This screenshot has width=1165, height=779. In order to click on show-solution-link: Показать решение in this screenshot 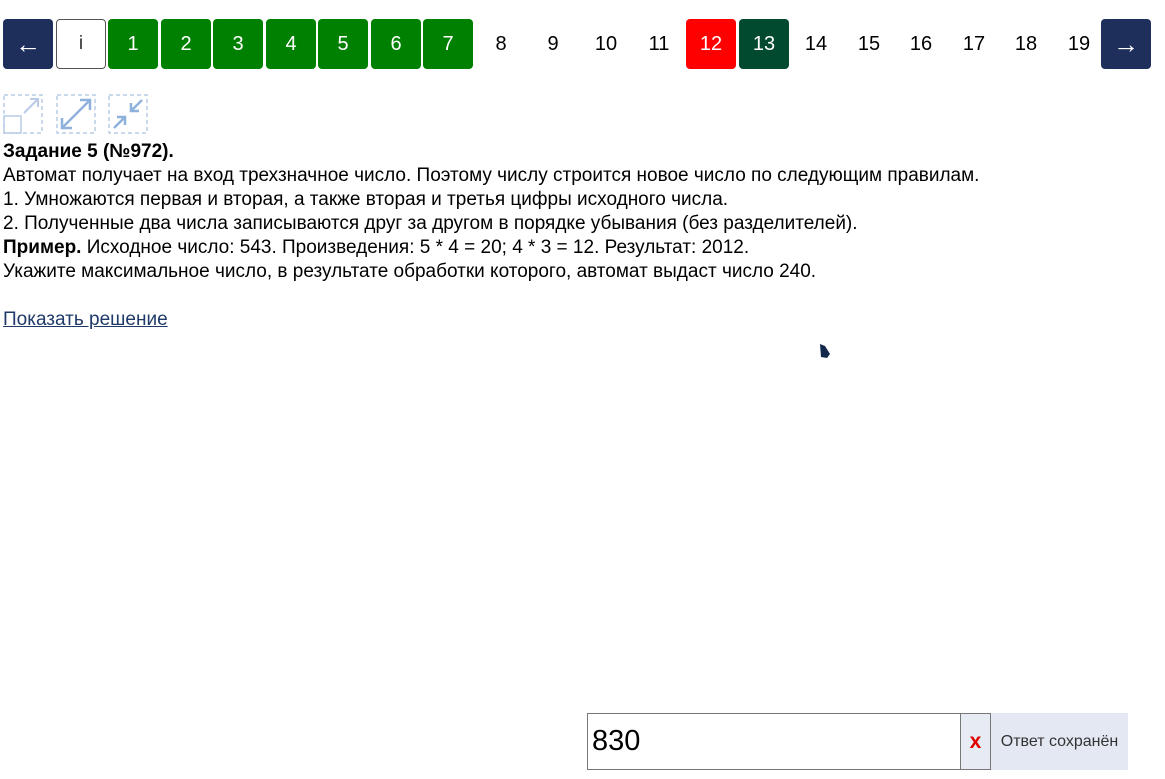, I will do `click(85, 319)`.